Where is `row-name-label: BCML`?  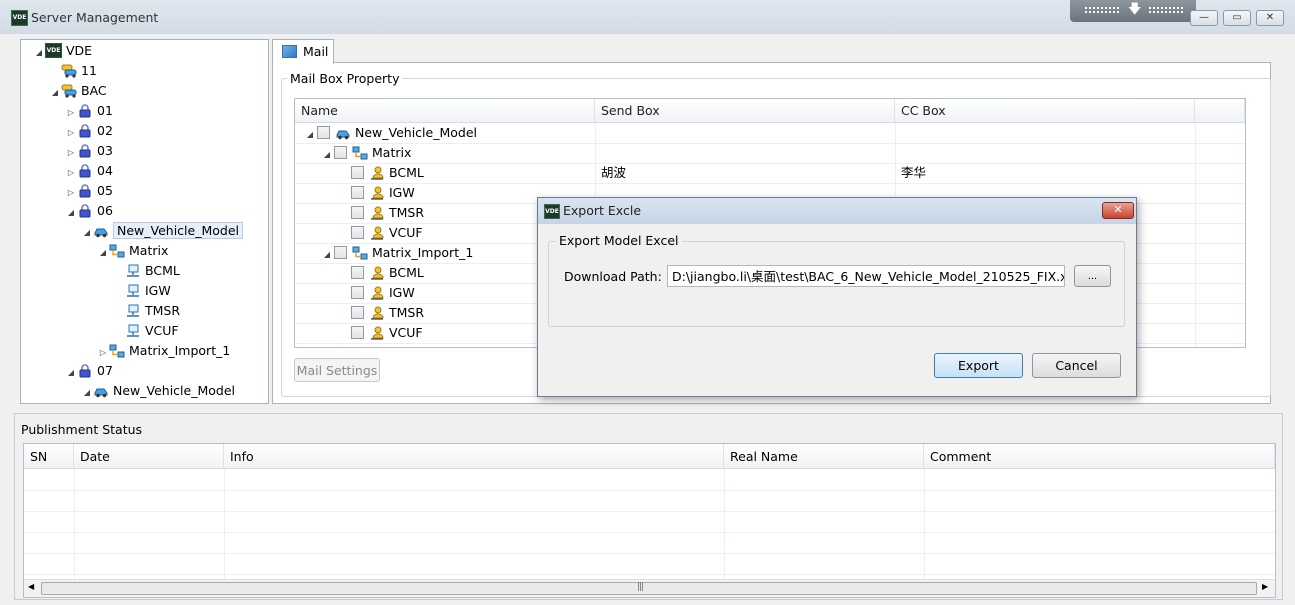
row-name-label: BCML is located at coordinates (406, 272).